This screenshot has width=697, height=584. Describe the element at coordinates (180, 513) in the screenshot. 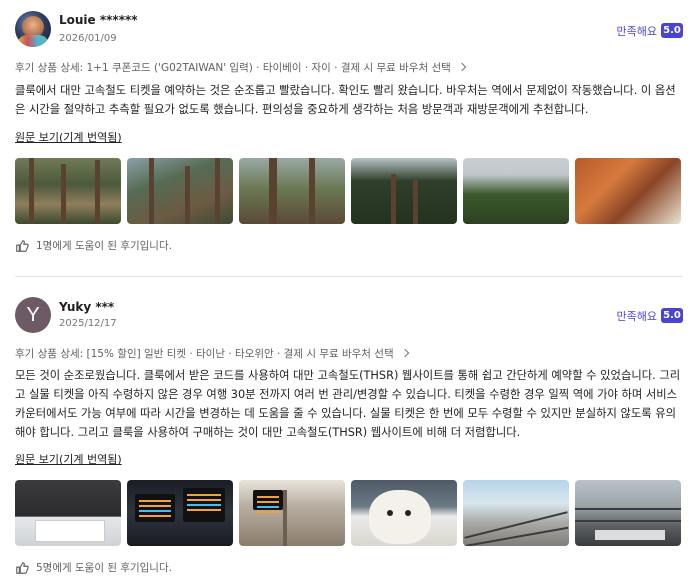

I see `review-photo-departure-board` at that location.